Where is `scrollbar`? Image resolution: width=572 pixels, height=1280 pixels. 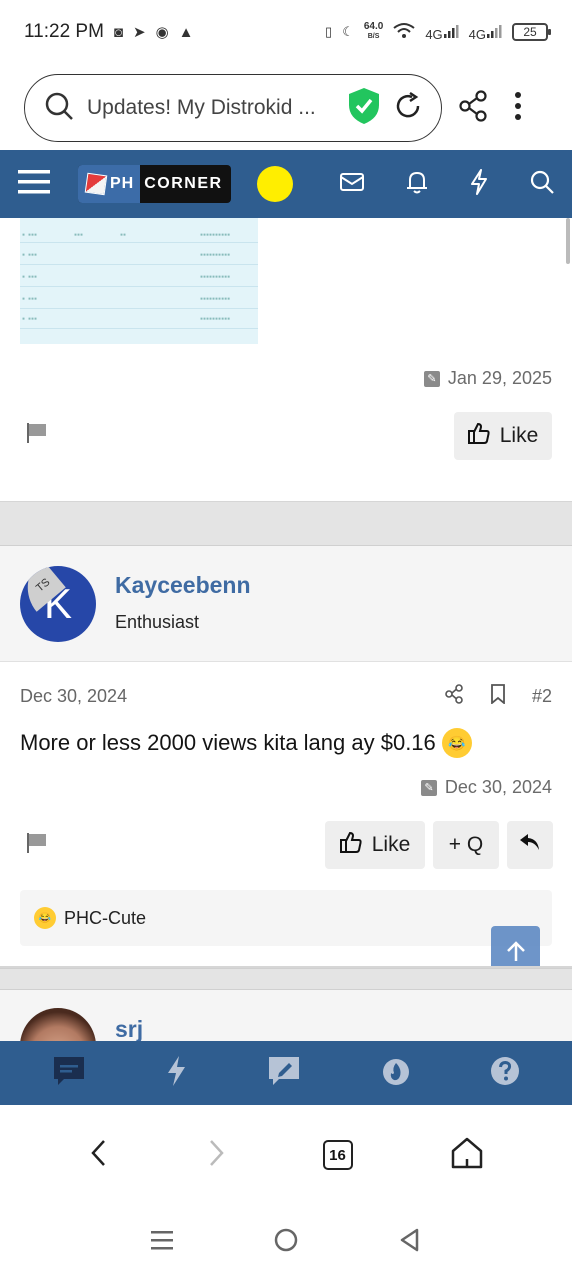
scrollbar is located at coordinates (568, 241).